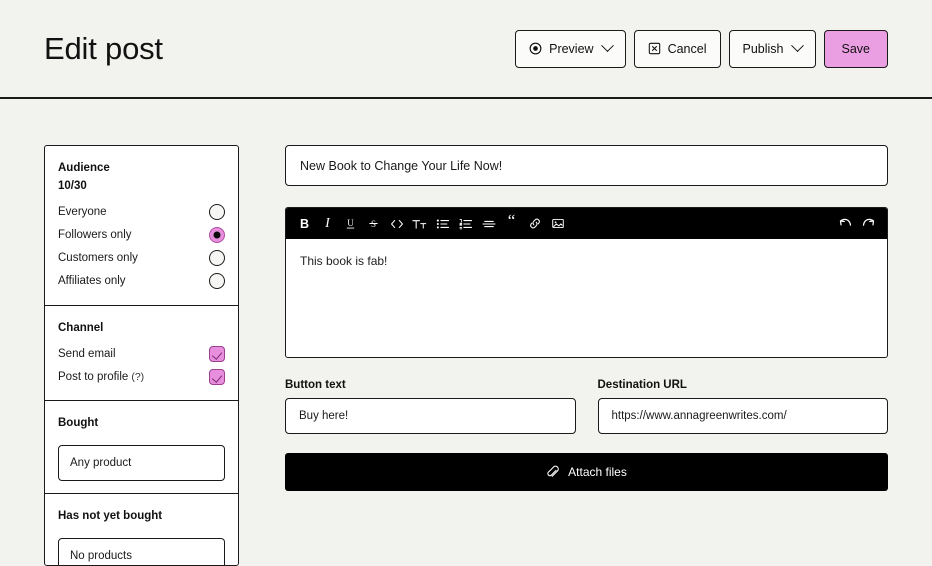 This screenshot has width=932, height=566. I want to click on channel-section: Channel Send email Post to profile (?), so click(141, 354).